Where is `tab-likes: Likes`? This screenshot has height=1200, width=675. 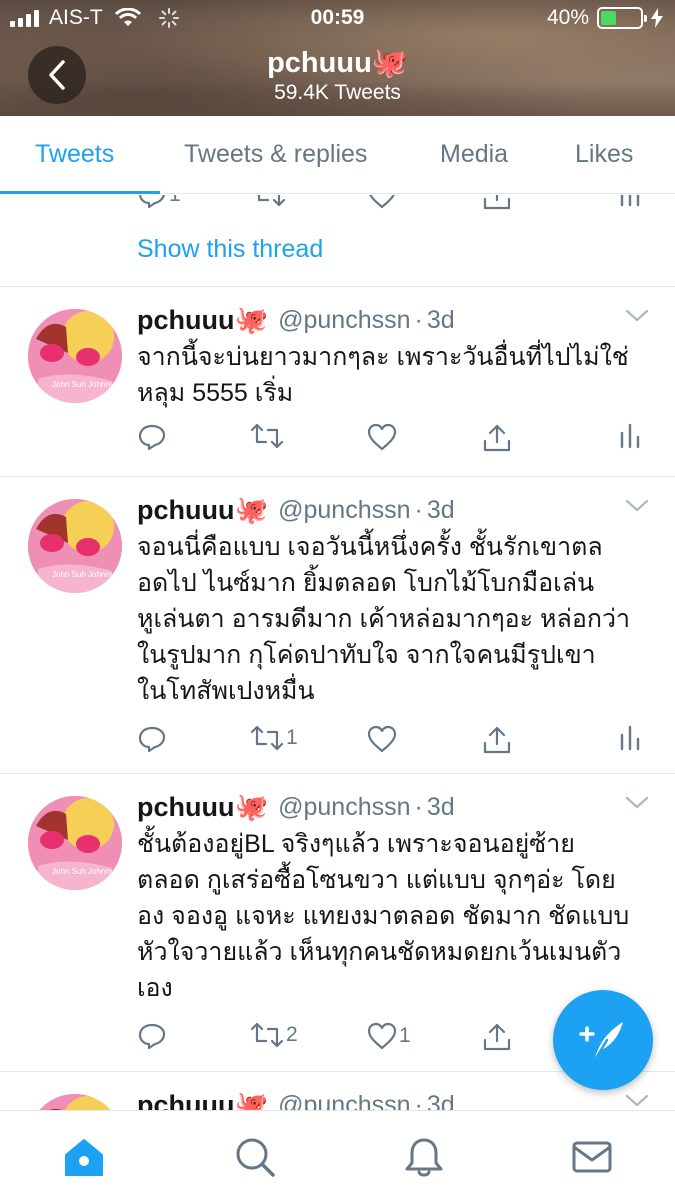
tab-likes: Likes is located at coordinates (604, 154).